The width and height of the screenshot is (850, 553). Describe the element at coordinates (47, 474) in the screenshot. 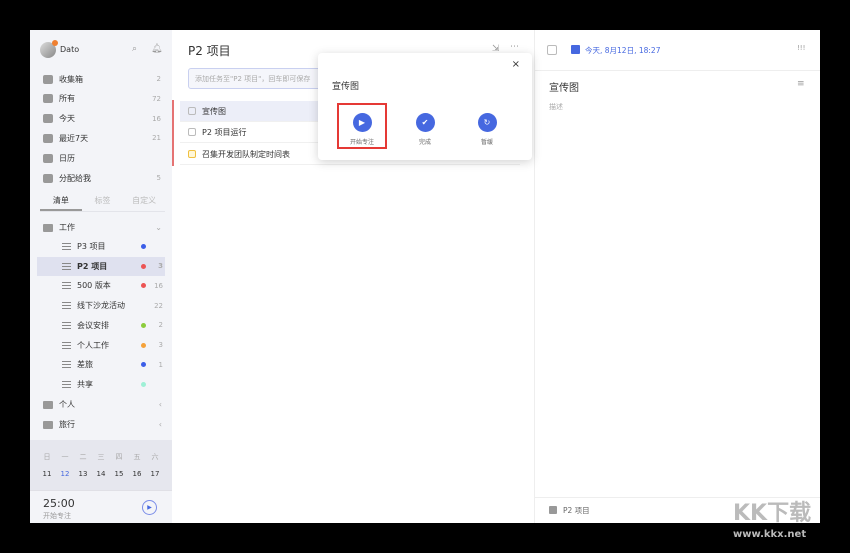

I see `calendar-day: 11` at that location.